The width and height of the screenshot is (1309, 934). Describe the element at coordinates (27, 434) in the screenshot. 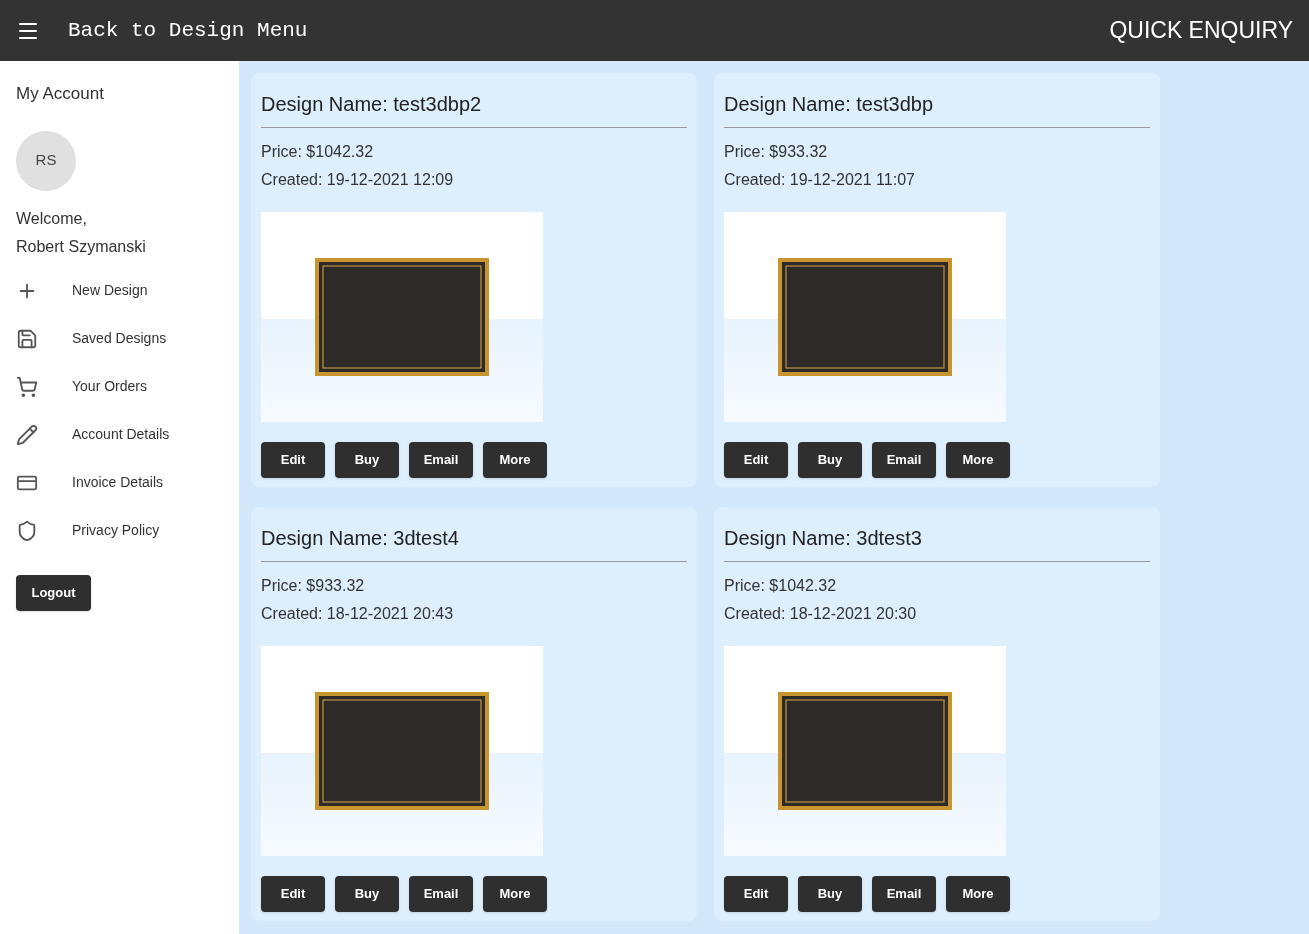

I see `pencil-icon` at that location.